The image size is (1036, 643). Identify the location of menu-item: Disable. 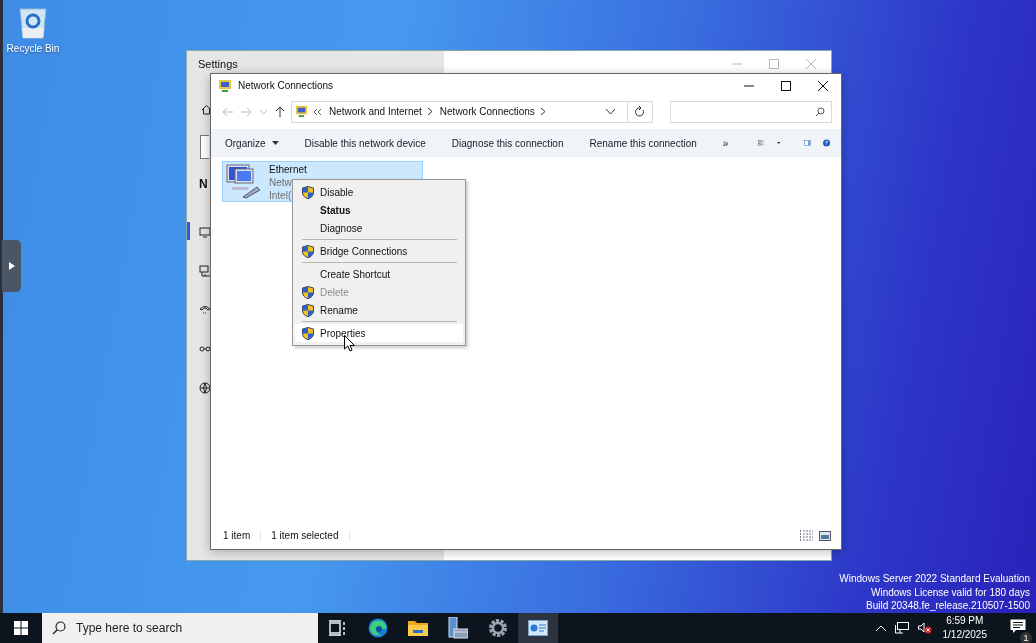
(379, 192).